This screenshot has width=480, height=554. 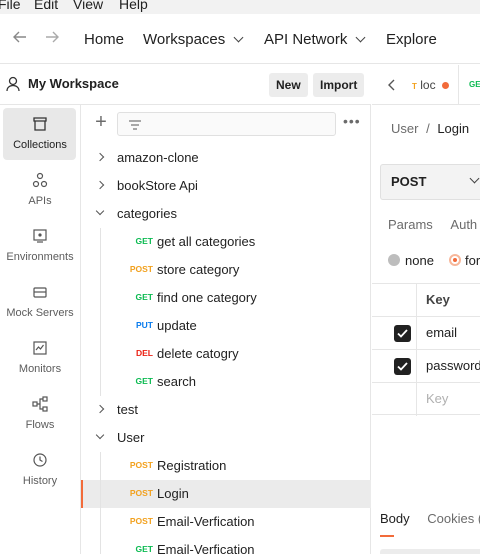 What do you see at coordinates (40, 359) in the screenshot?
I see `sidebar-item-monitors: Monitors` at bounding box center [40, 359].